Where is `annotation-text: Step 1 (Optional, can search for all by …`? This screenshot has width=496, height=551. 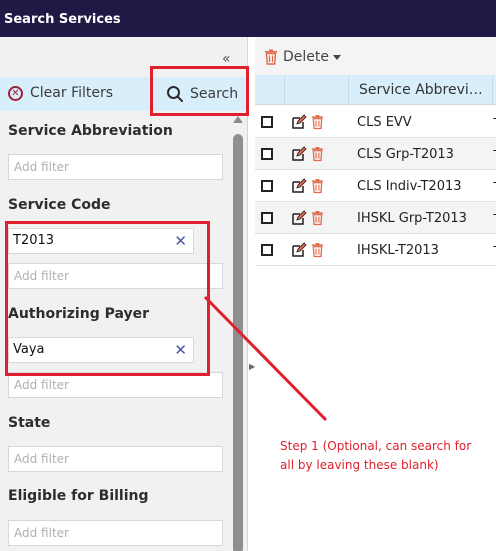 annotation-text: Step 1 (Optional, can search for all by … is located at coordinates (376, 455).